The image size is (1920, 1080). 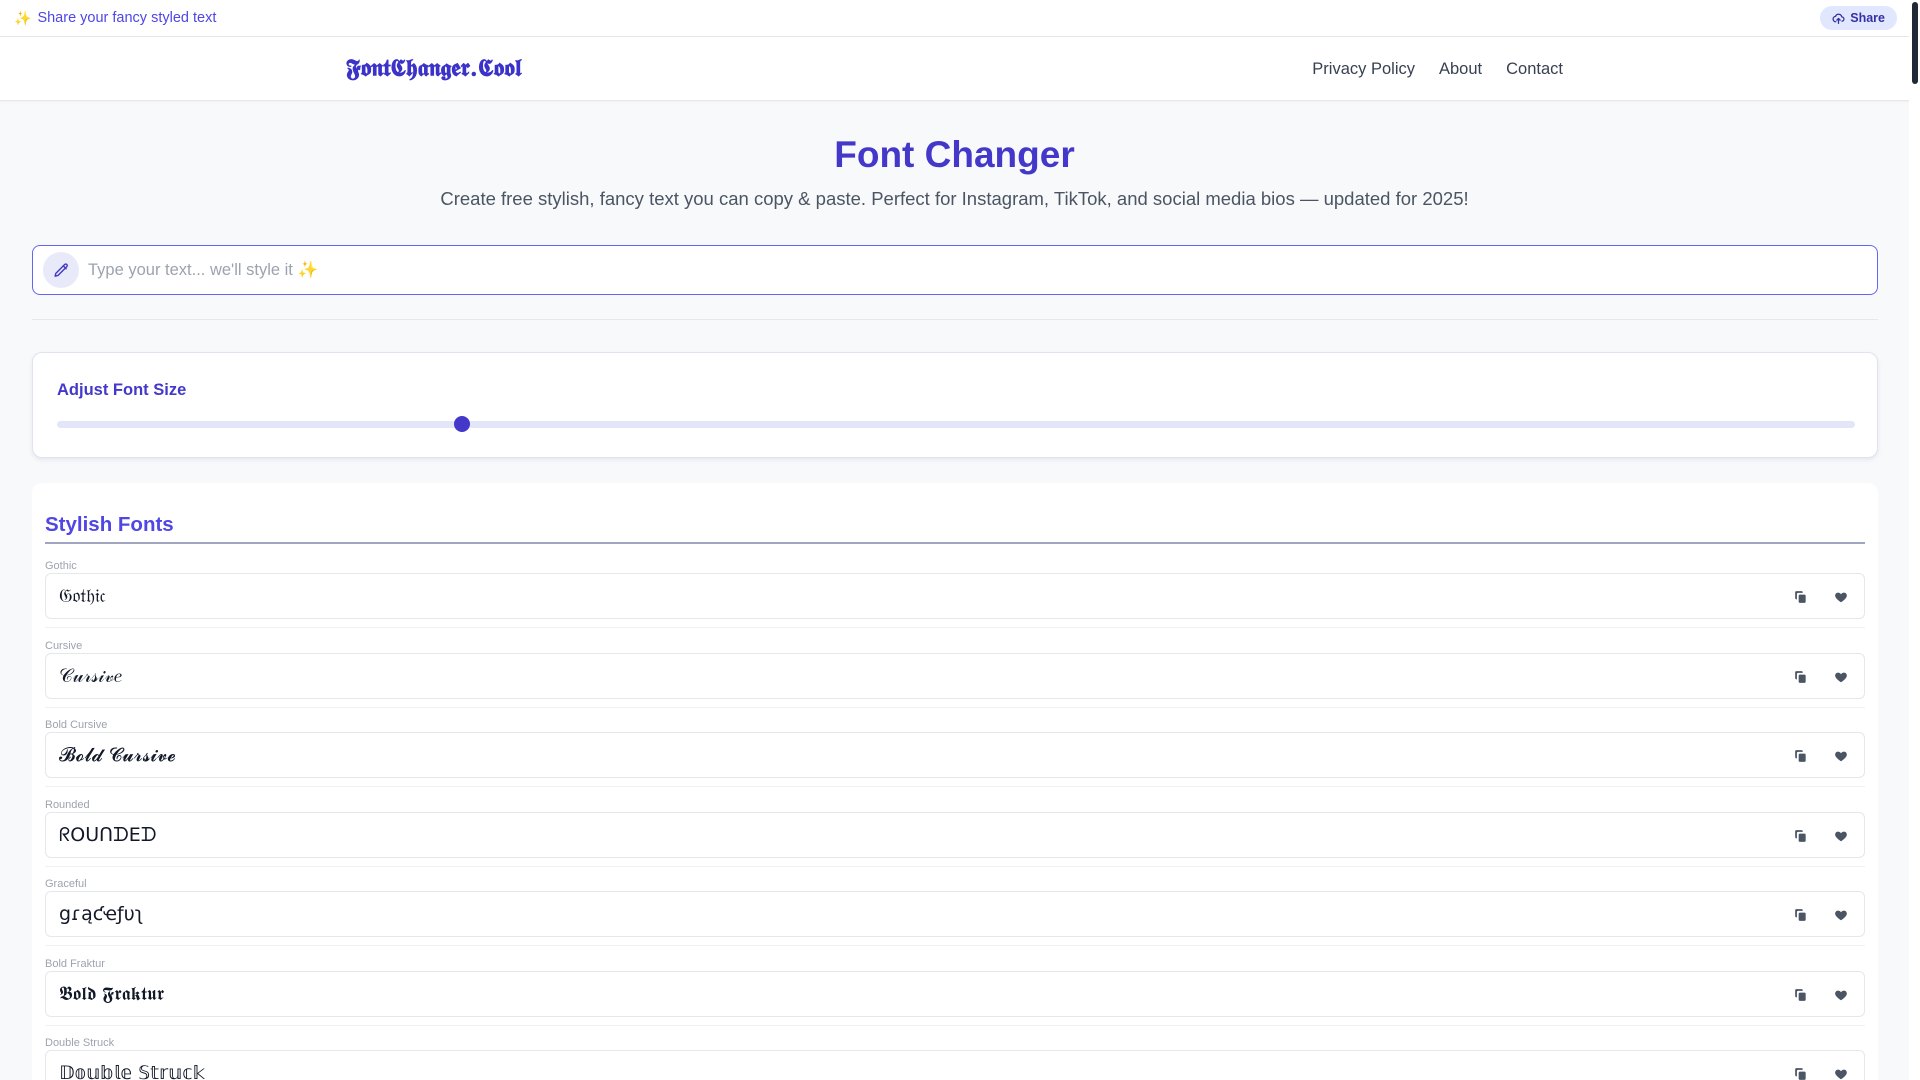 I want to click on font-item: Gothic 𝔊𝔬𝔱𝔥𝔦𝔠, so click(x=955, y=600).